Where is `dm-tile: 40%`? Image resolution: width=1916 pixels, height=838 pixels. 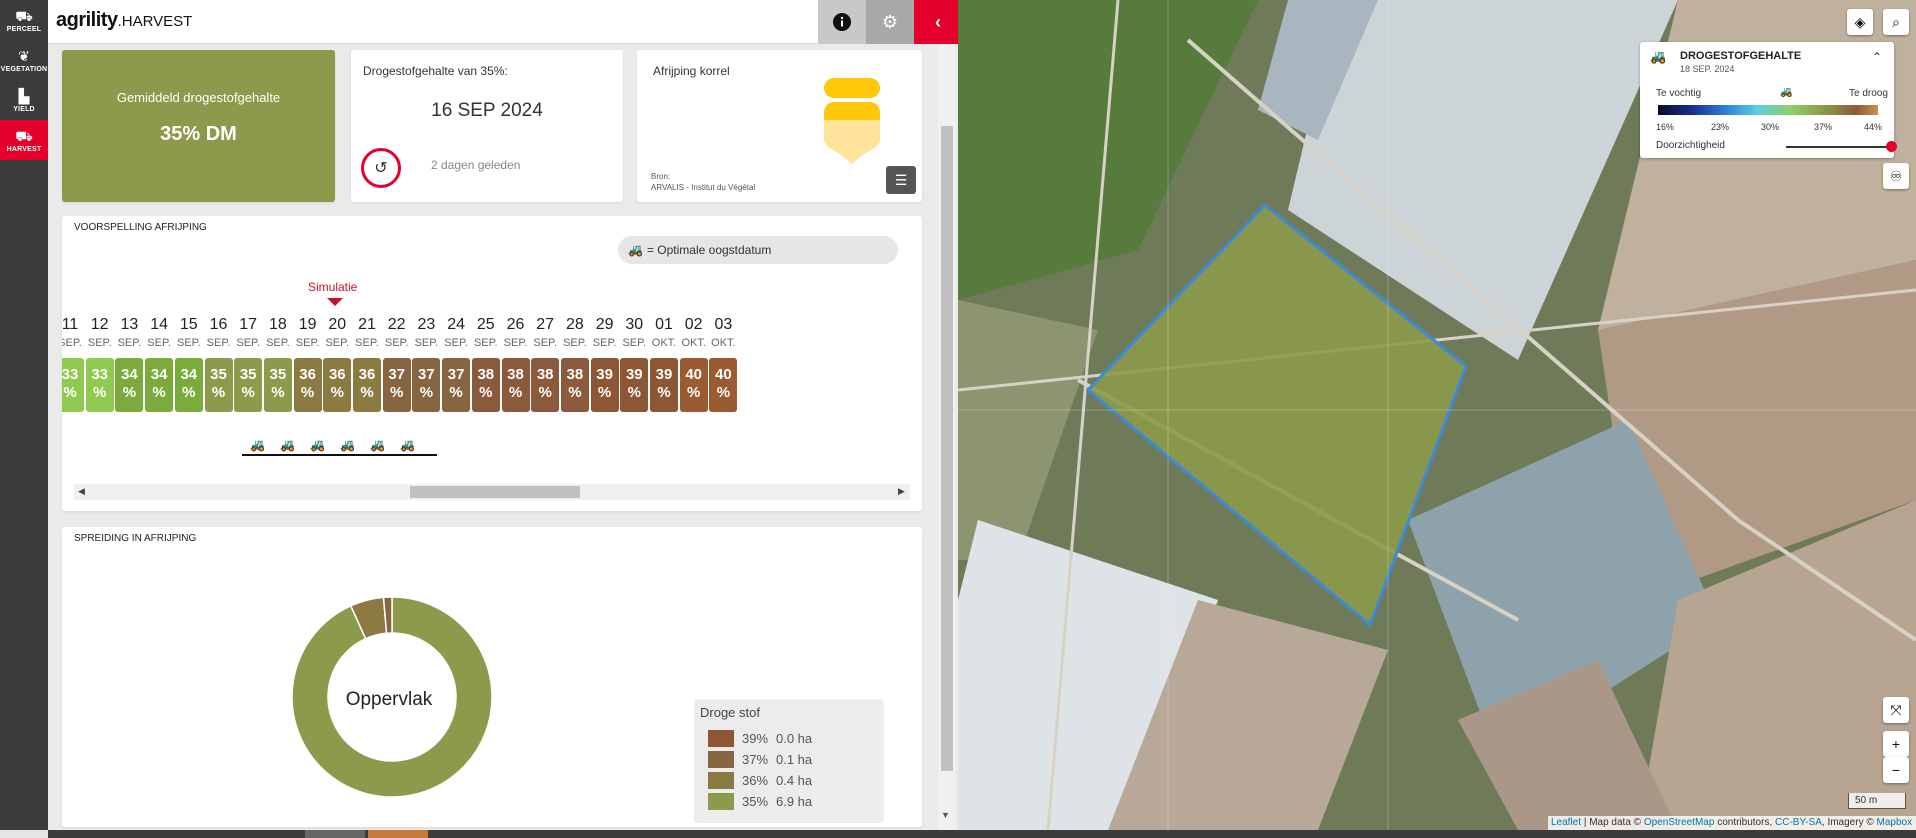 dm-tile: 40% is located at coordinates (723, 385).